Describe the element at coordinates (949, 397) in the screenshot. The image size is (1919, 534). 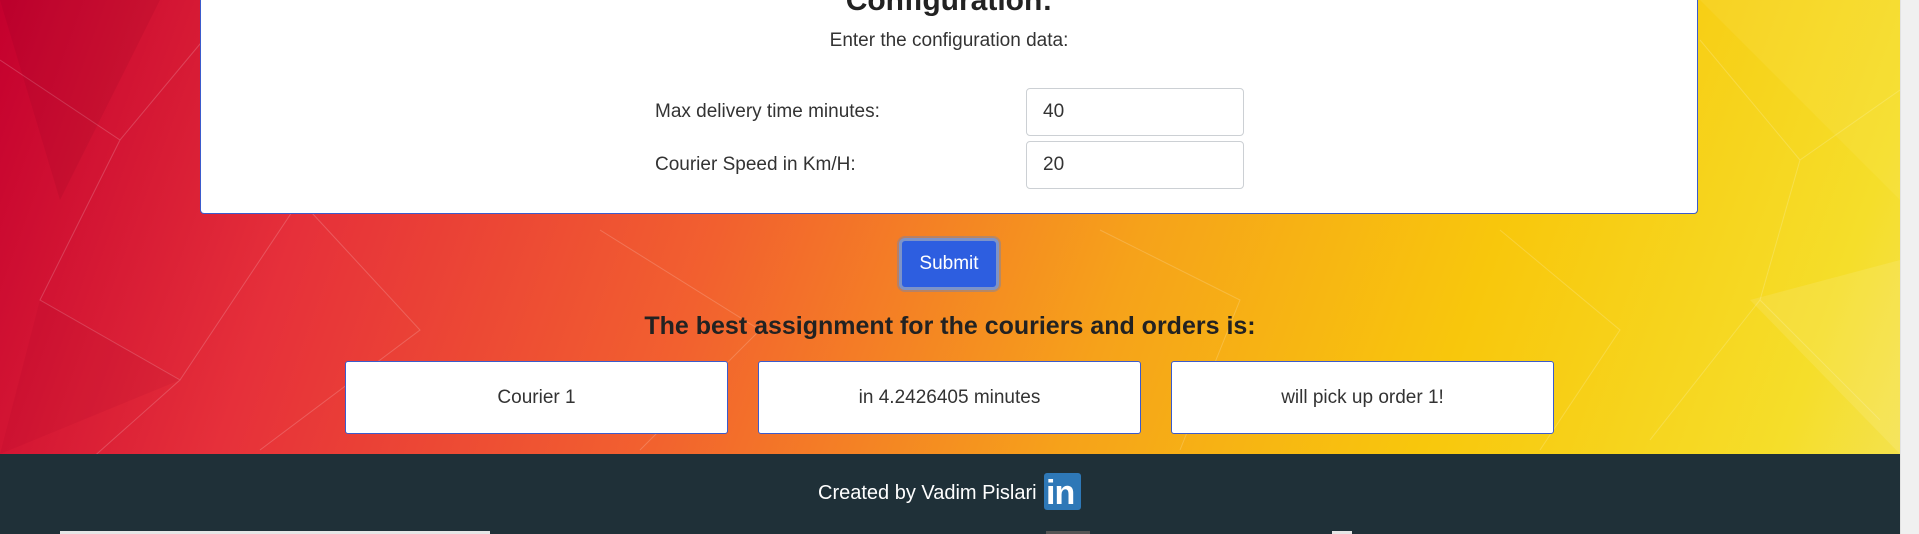
I see `result-box-time: in 4.2426405 minutes` at that location.